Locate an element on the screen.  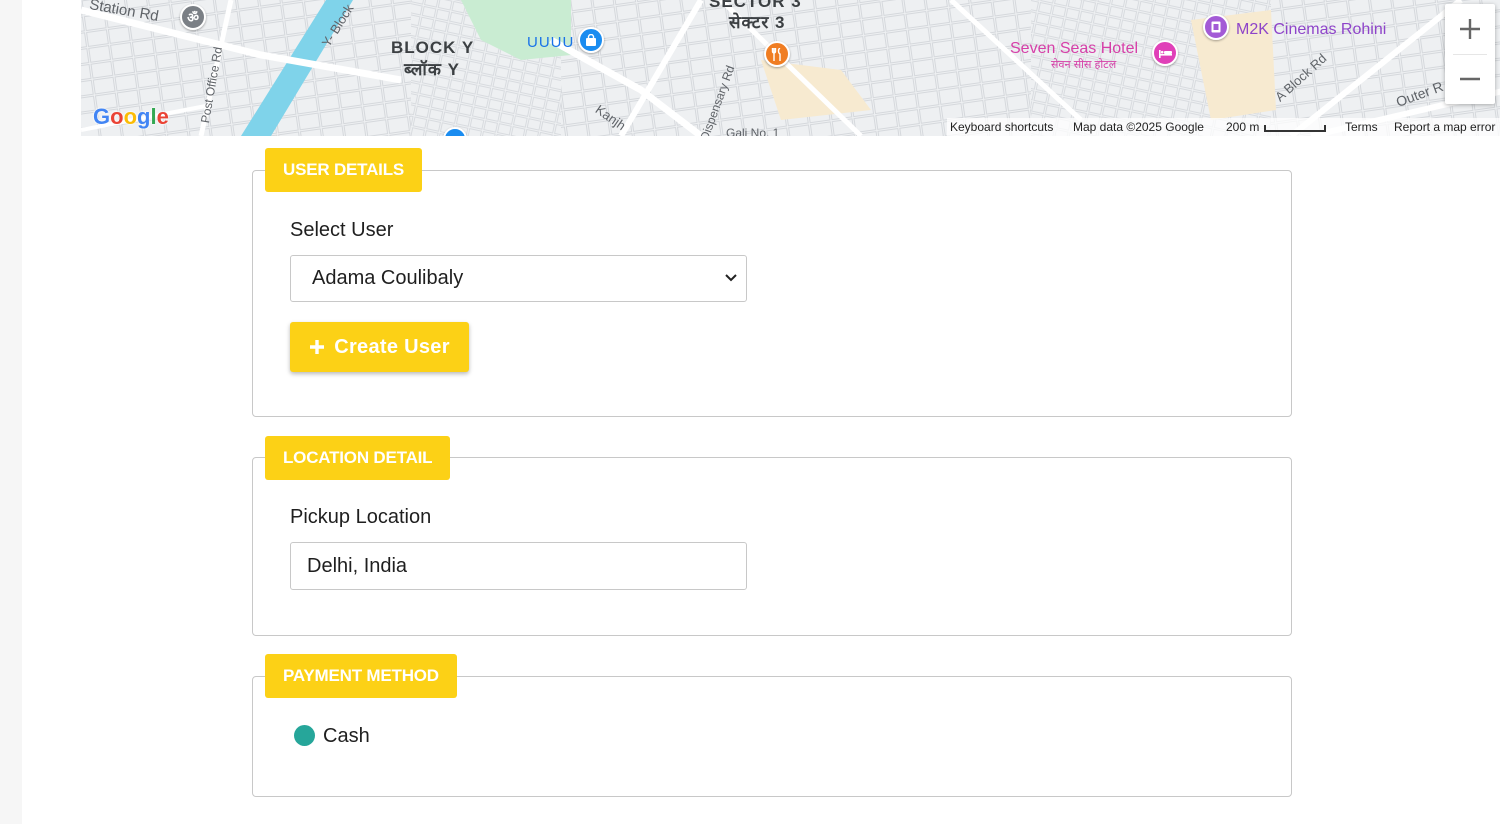
shopping-bag-pin-icon is located at coordinates (591, 40).